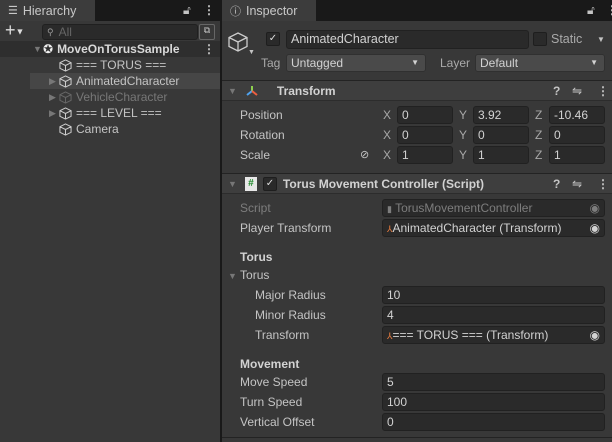 The width and height of the screenshot is (612, 442). I want to click on component-title: Torus Movement Controller (Script), so click(383, 183).